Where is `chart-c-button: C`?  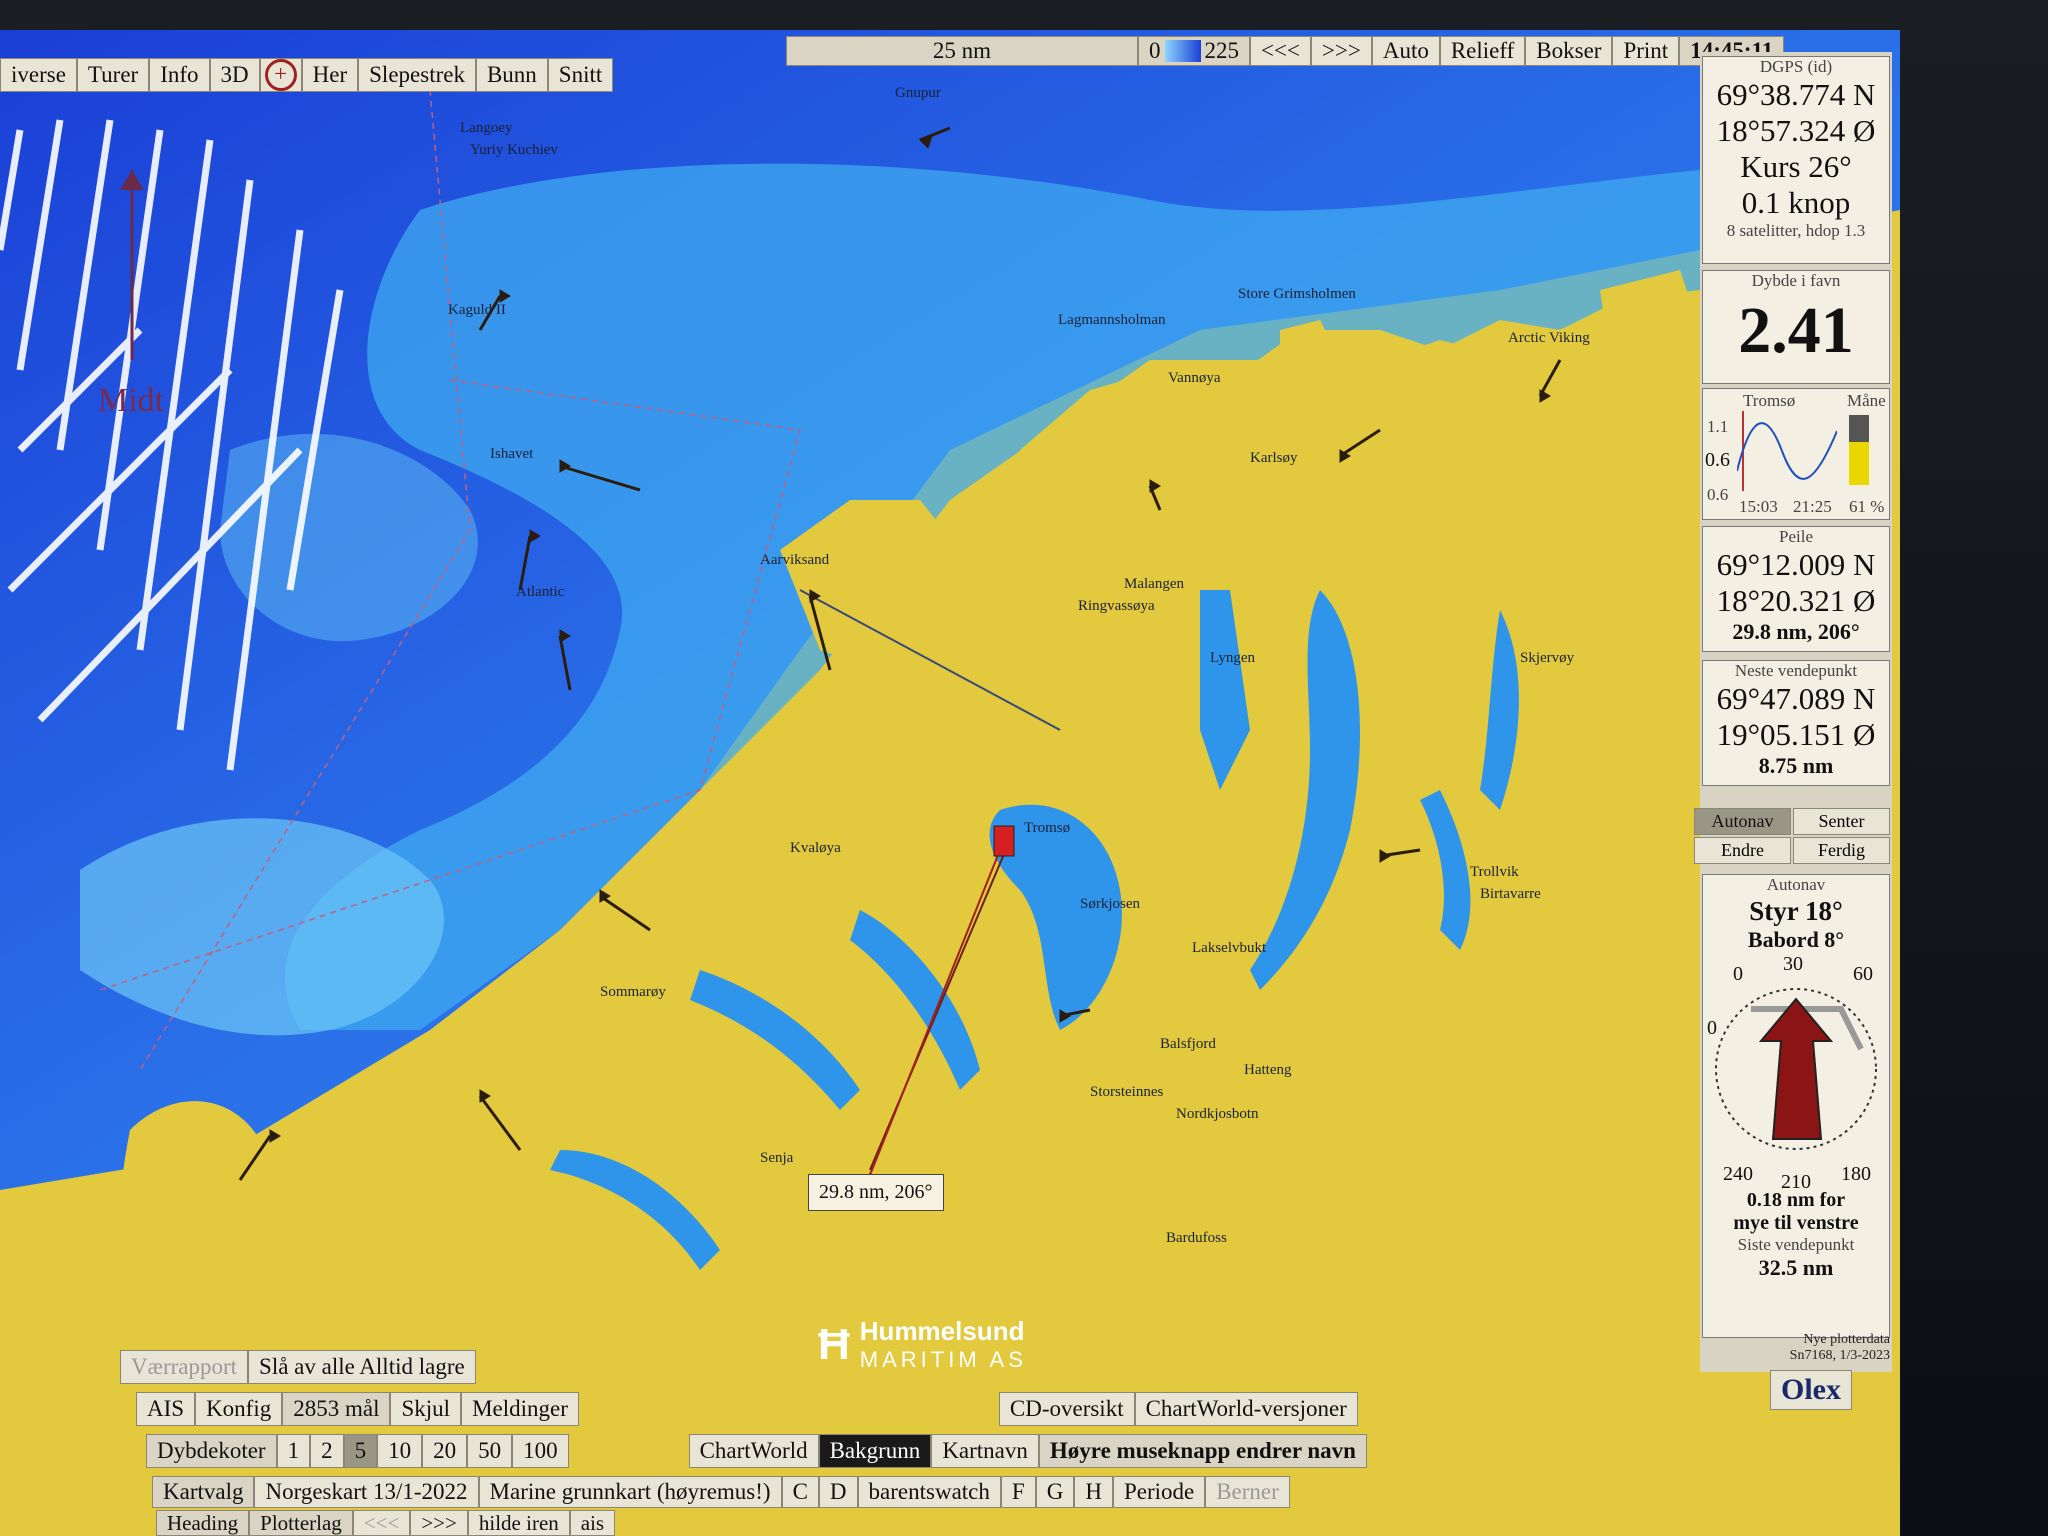
chart-c-button: C is located at coordinates (800, 1492).